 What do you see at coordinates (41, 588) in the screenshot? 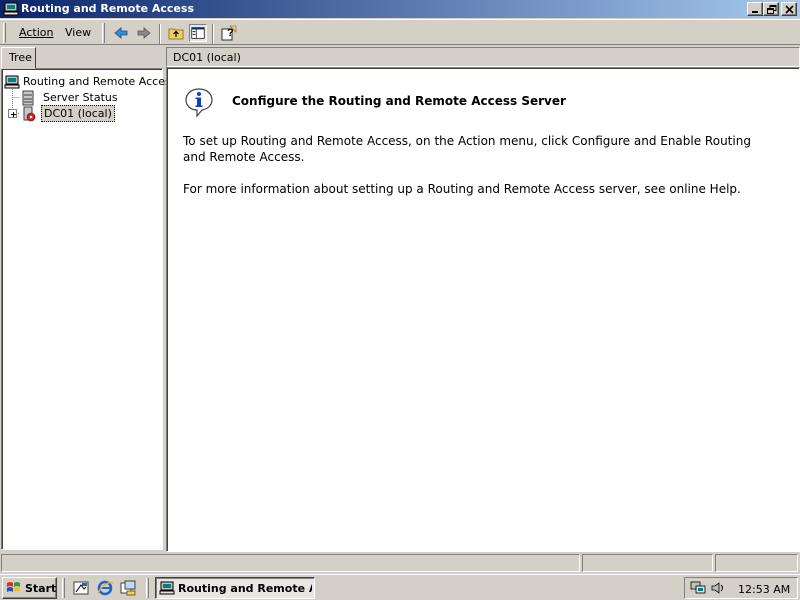
I see `start-label: Start` at bounding box center [41, 588].